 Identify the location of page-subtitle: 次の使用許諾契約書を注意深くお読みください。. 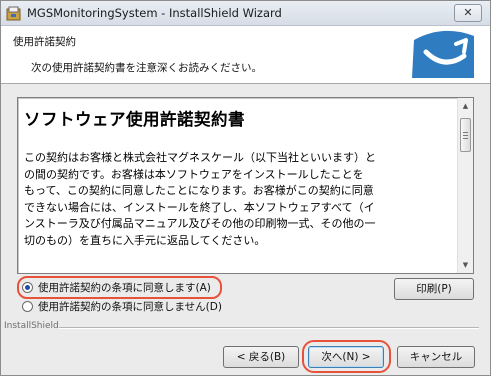
(146, 68).